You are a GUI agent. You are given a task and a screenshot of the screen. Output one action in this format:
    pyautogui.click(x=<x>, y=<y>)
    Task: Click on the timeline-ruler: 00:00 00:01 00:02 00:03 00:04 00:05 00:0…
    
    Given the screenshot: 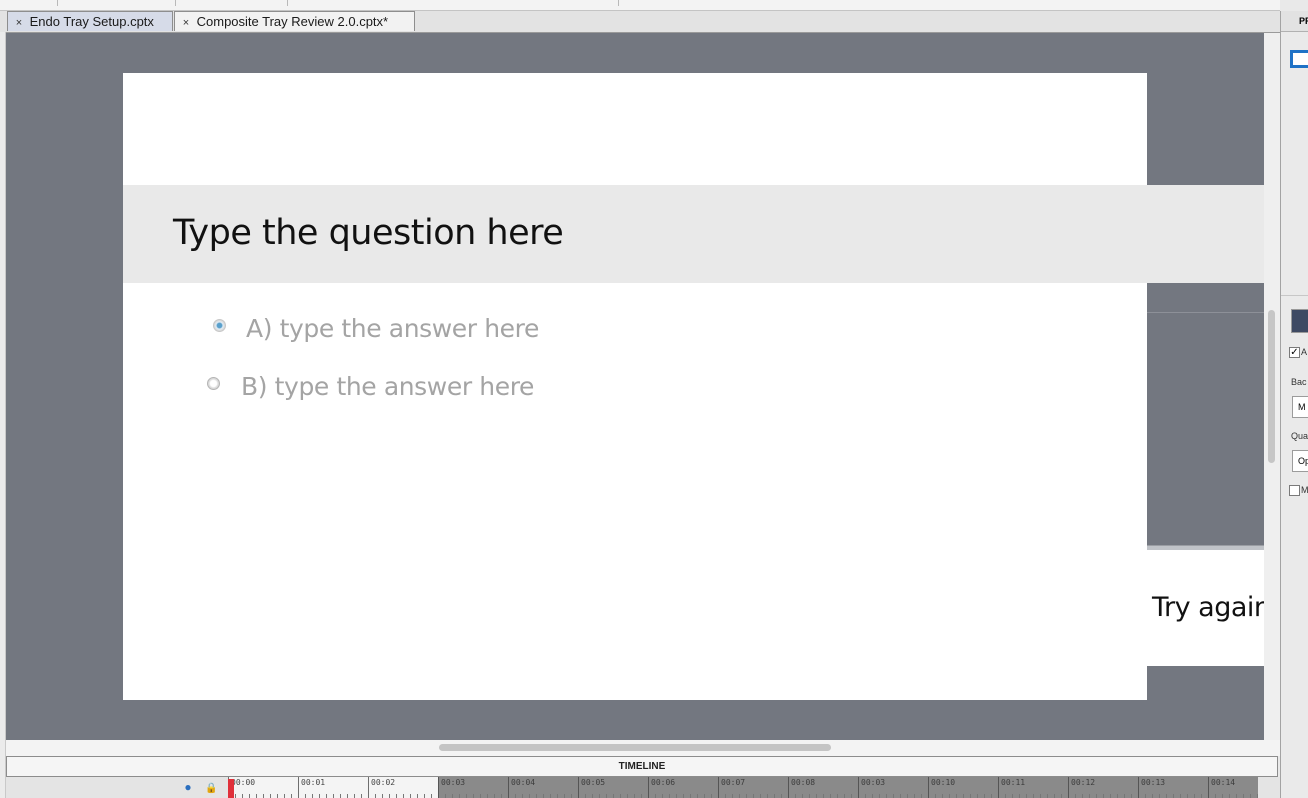 What is the action you would take?
    pyautogui.click(x=743, y=787)
    